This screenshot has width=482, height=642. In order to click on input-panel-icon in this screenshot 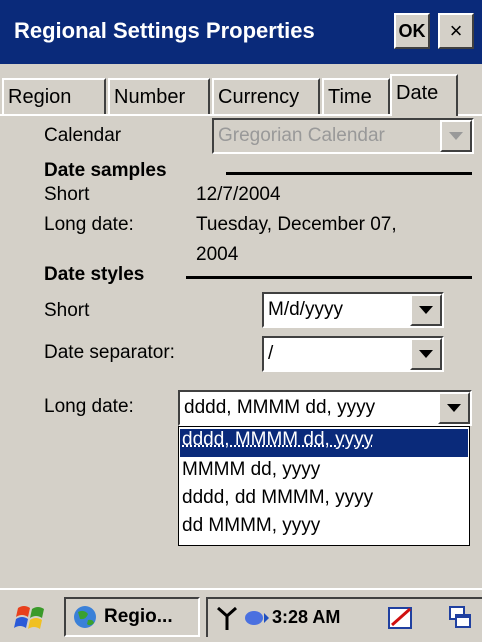, I will do `click(401, 618)`.